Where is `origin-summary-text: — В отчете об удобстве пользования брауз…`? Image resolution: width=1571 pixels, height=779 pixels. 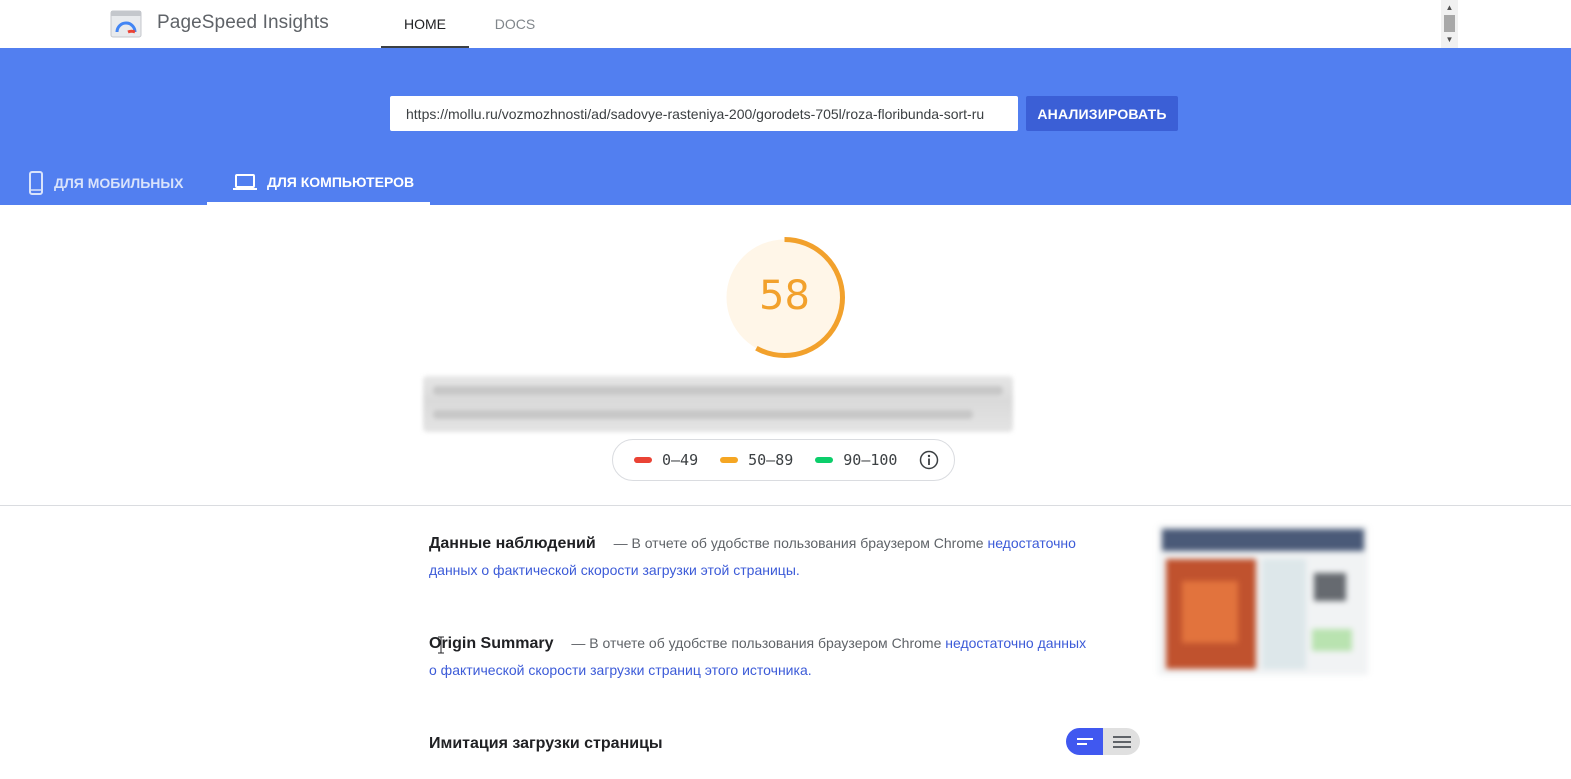 origin-summary-text: — В отчете об удобстве пользования брауз… is located at coordinates (756, 643).